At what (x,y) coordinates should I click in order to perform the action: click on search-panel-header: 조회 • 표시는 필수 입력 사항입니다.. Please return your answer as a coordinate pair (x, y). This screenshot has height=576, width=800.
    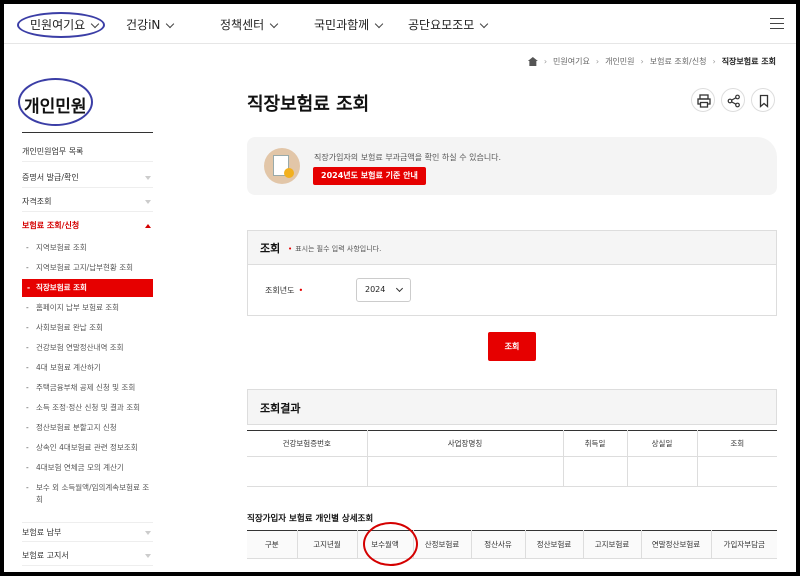
    Looking at the image, I should click on (512, 248).